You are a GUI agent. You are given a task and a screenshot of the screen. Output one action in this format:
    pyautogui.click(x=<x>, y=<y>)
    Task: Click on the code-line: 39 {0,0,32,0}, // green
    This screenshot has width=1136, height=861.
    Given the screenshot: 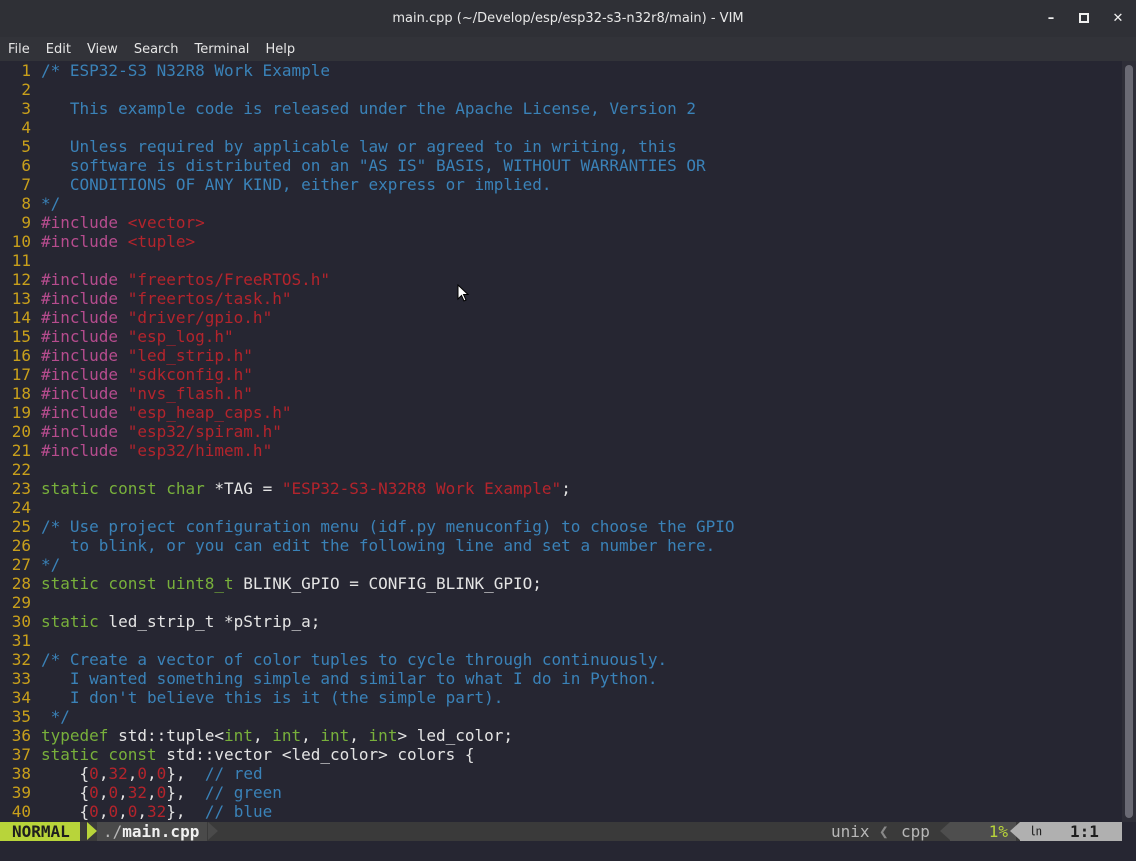 What is the action you would take?
    pyautogui.click(x=561, y=792)
    